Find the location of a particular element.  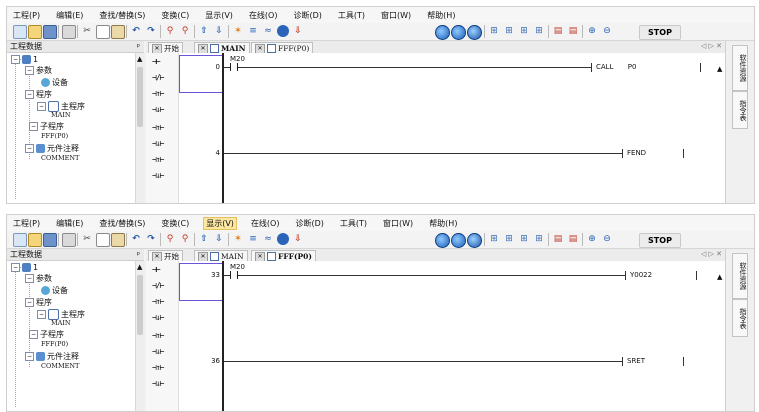

menu-help: 帮助(H) is located at coordinates (443, 223).